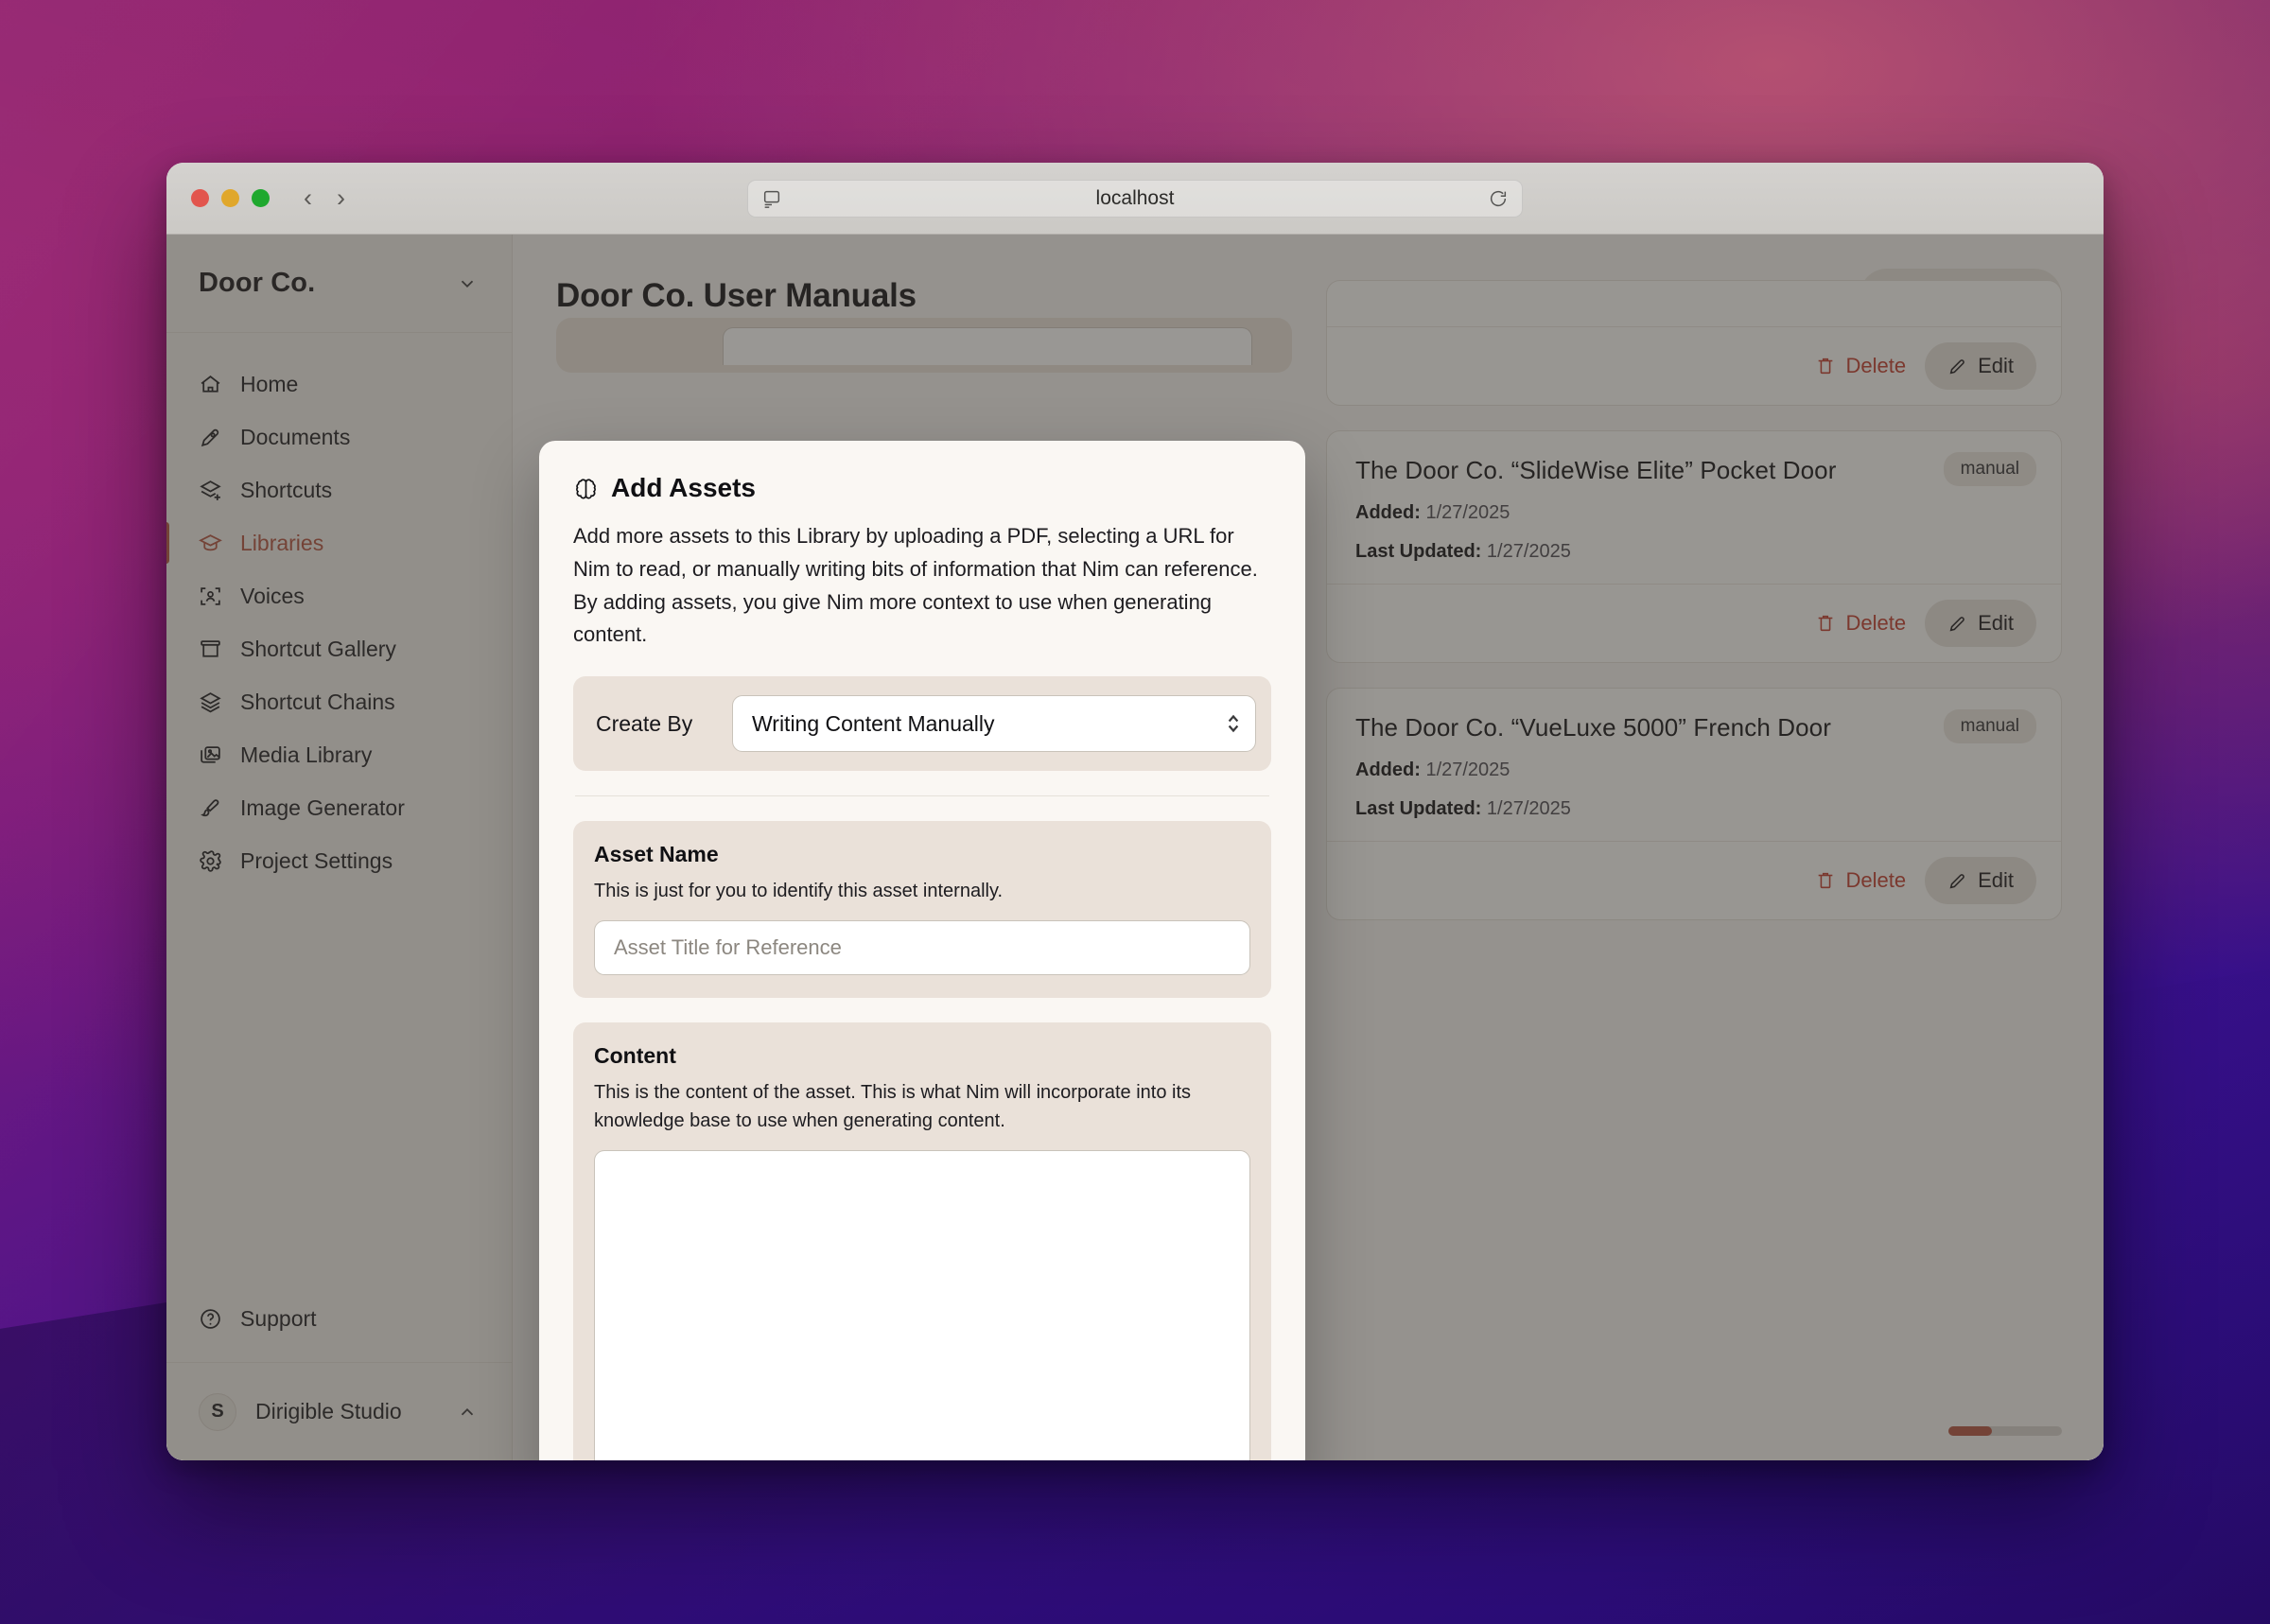 This screenshot has width=2270, height=1624. I want to click on modal-title-text: Add Assets, so click(684, 488).